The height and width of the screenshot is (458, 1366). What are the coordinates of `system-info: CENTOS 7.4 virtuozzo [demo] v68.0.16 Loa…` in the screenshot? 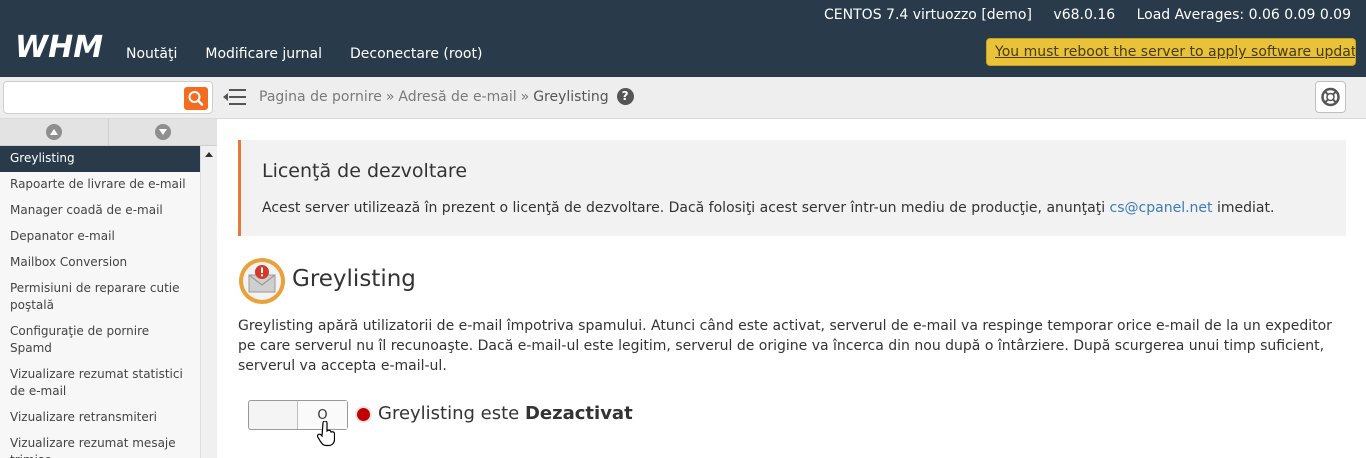 It's located at (1079, 15).